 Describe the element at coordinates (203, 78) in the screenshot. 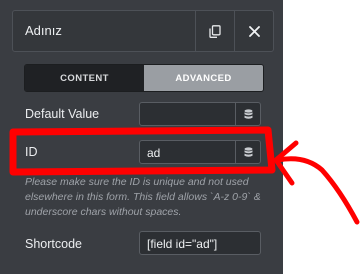

I see `tab-advanced: ADVANCED` at that location.